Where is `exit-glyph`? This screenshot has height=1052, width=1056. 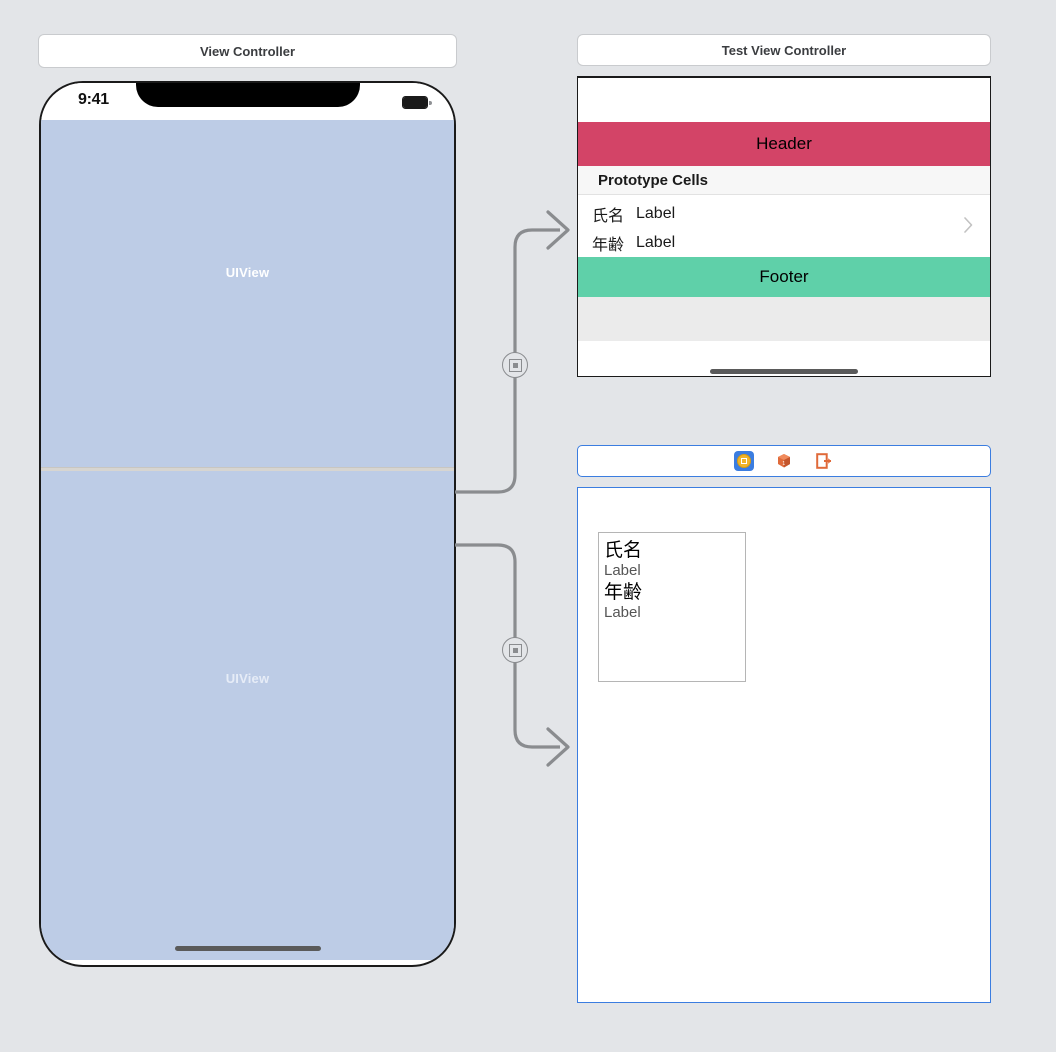
exit-glyph is located at coordinates (824, 461).